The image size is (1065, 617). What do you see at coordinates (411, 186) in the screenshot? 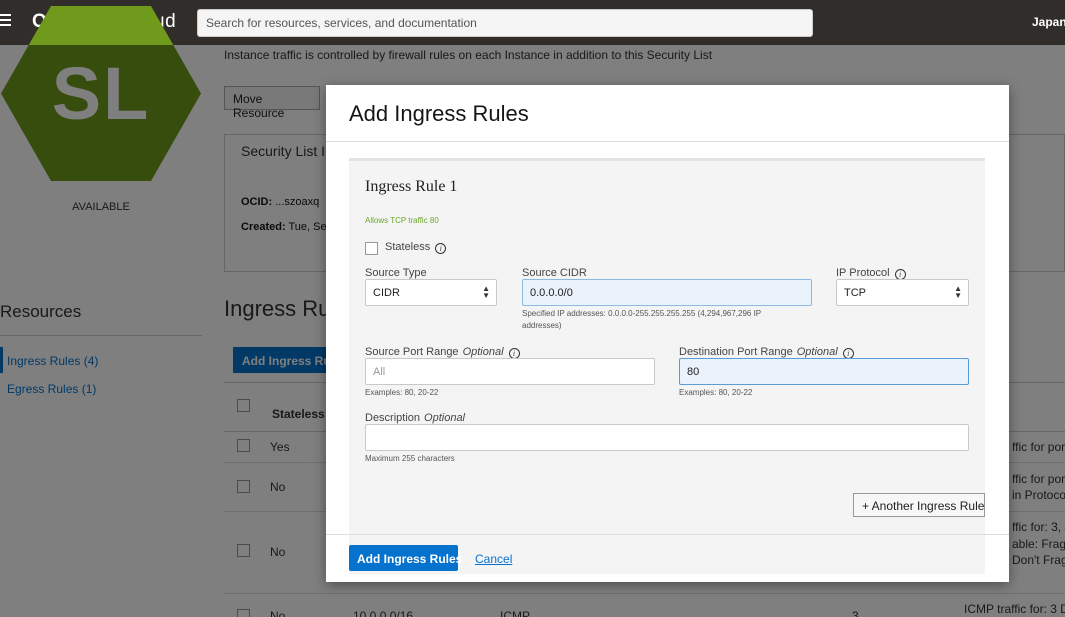
I see `rule-title: Ingress Rule 1` at bounding box center [411, 186].